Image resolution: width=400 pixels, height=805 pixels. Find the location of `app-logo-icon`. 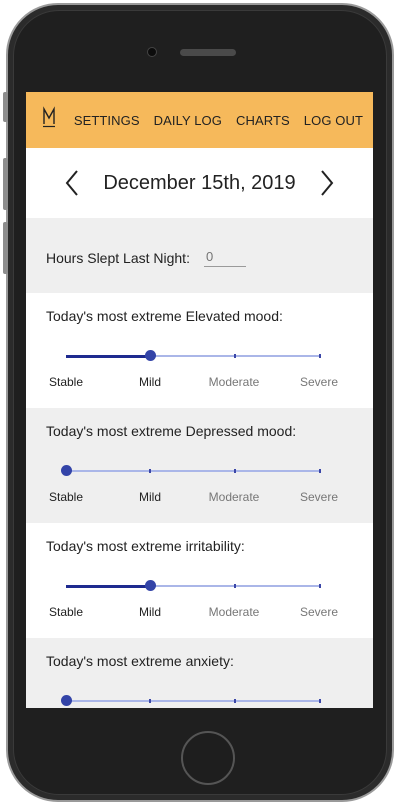

app-logo-icon is located at coordinates (49, 117).